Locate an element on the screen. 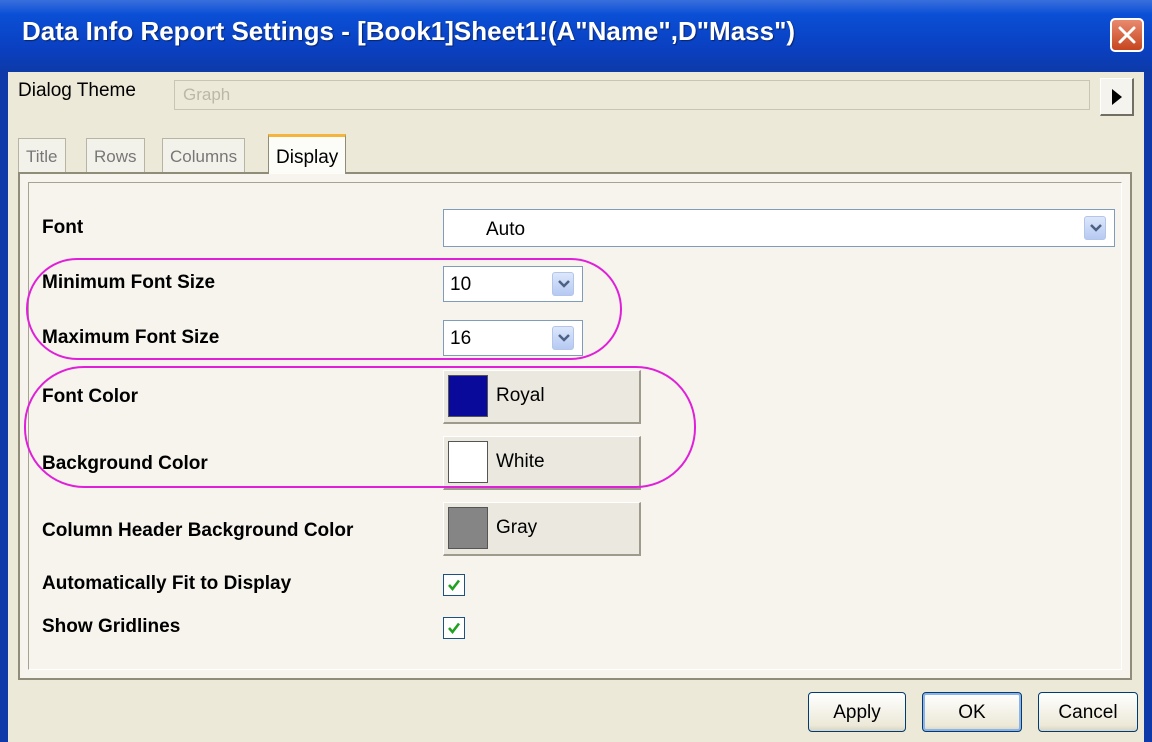 This screenshot has height=742, width=1152. column-header-bg-color-name: Gray is located at coordinates (517, 527).